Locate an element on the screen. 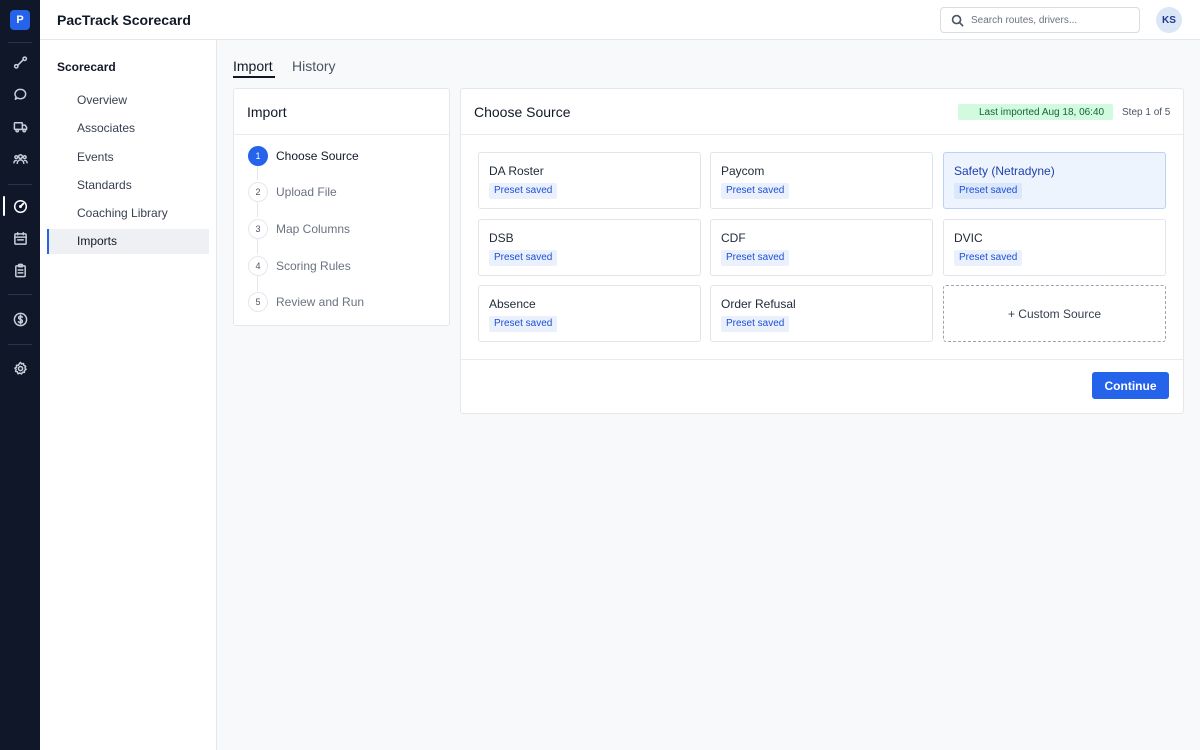 The height and width of the screenshot is (750, 1200). source-name: Absence is located at coordinates (512, 304).